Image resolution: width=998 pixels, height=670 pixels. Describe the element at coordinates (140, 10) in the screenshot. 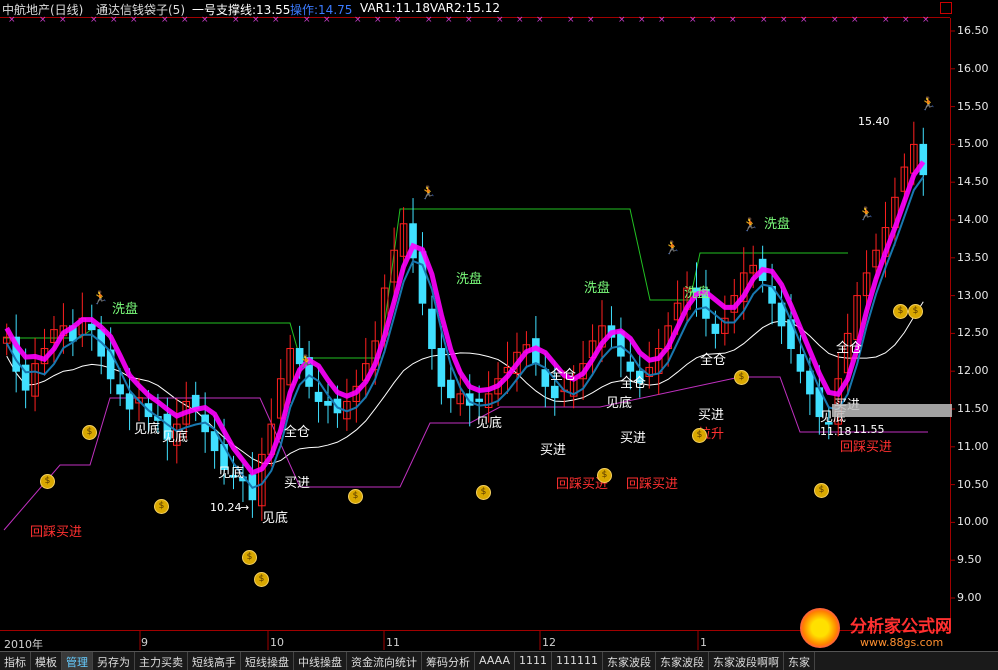

I see `indicator-name: 通达信钱袋子(5)` at that location.